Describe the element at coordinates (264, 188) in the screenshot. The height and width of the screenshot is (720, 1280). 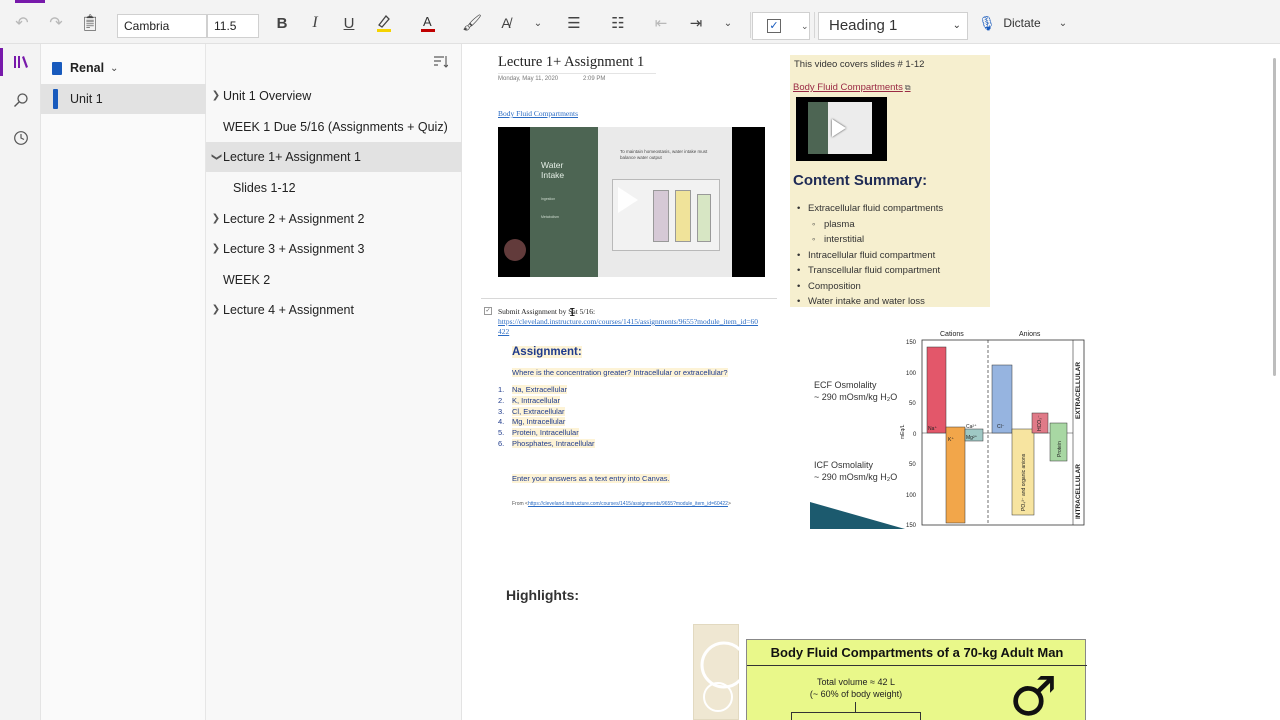
I see `page-label: Slides 1-12` at that location.